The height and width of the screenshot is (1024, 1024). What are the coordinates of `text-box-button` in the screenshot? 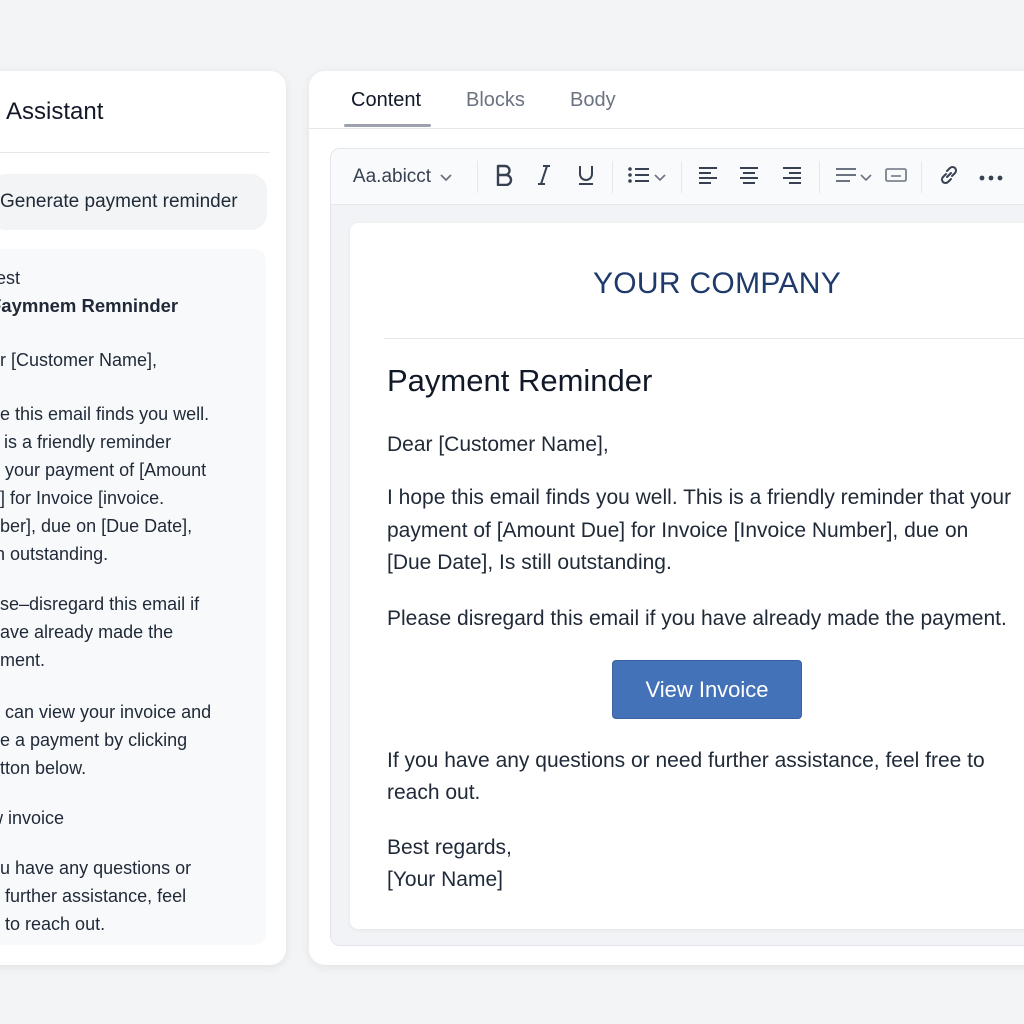 It's located at (896, 177).